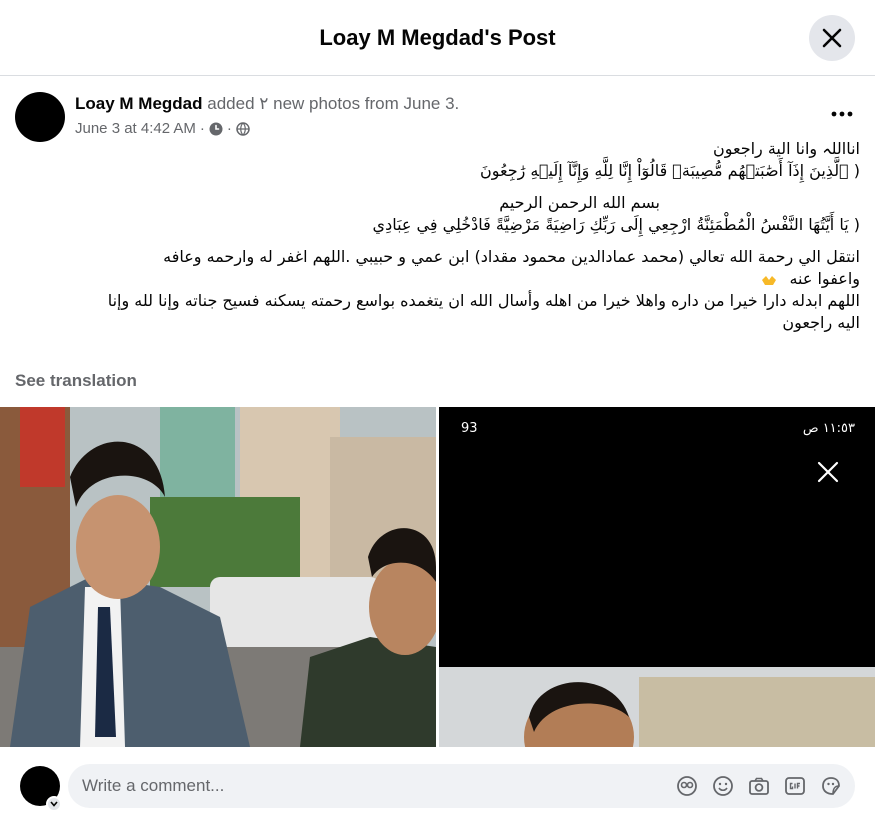  Describe the element at coordinates (437, 279) in the screenshot. I see `post-line: واعفوا عنه` at that location.